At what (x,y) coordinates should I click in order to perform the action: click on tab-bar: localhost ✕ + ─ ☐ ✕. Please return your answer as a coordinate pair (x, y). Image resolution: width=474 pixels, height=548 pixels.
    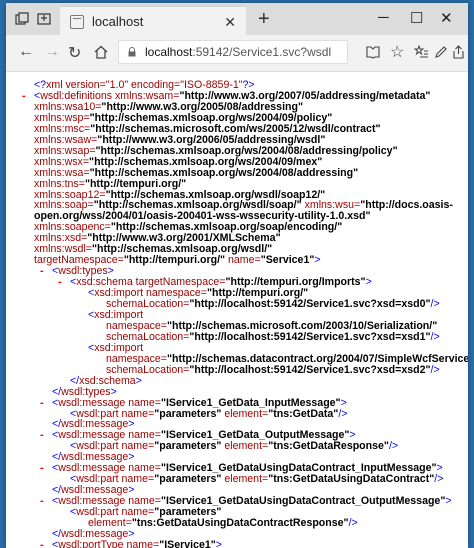
    Looking at the image, I should click on (237, 20).